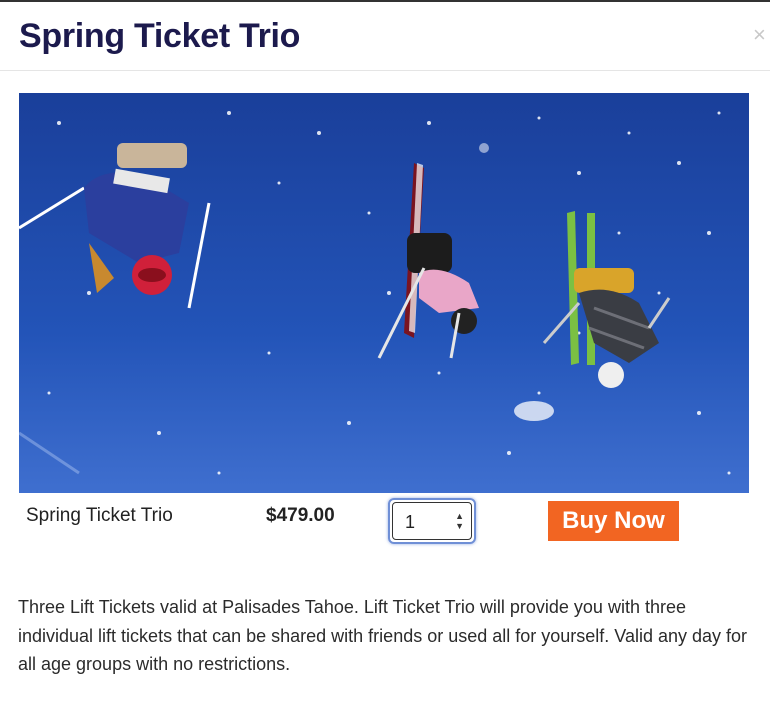 The height and width of the screenshot is (708, 770). What do you see at coordinates (99, 515) in the screenshot?
I see `product-name: Spring Ticket Trio` at bounding box center [99, 515].